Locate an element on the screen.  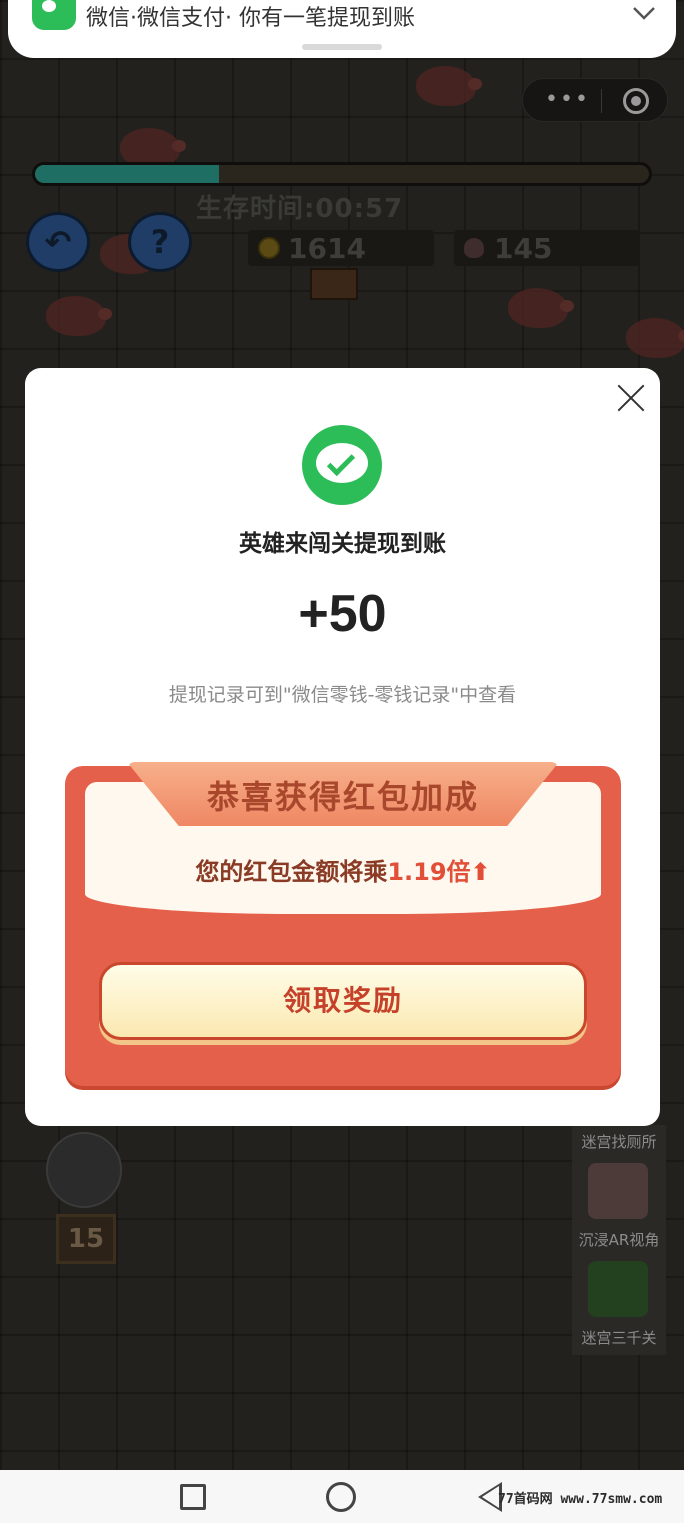
coin-icon is located at coordinates (269, 248).